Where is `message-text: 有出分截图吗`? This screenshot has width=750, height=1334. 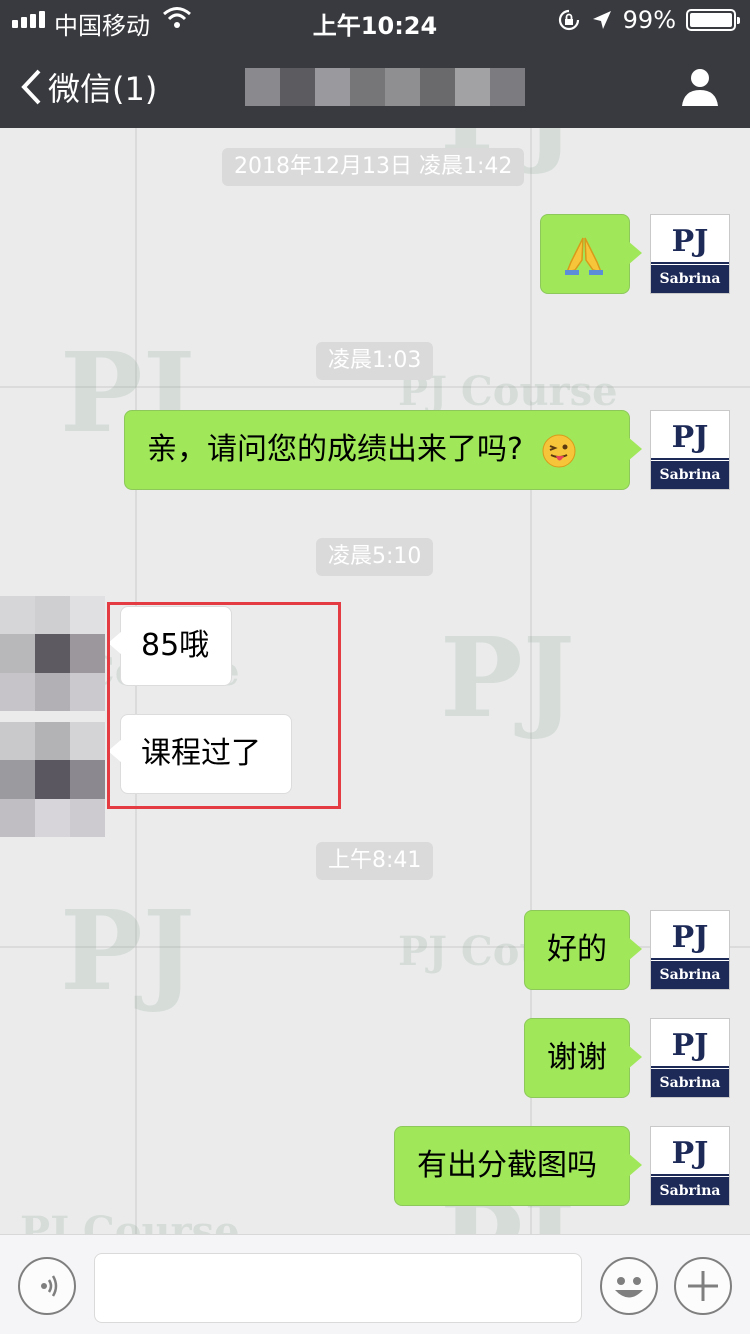
message-text: 有出分截图吗 is located at coordinates (507, 1165).